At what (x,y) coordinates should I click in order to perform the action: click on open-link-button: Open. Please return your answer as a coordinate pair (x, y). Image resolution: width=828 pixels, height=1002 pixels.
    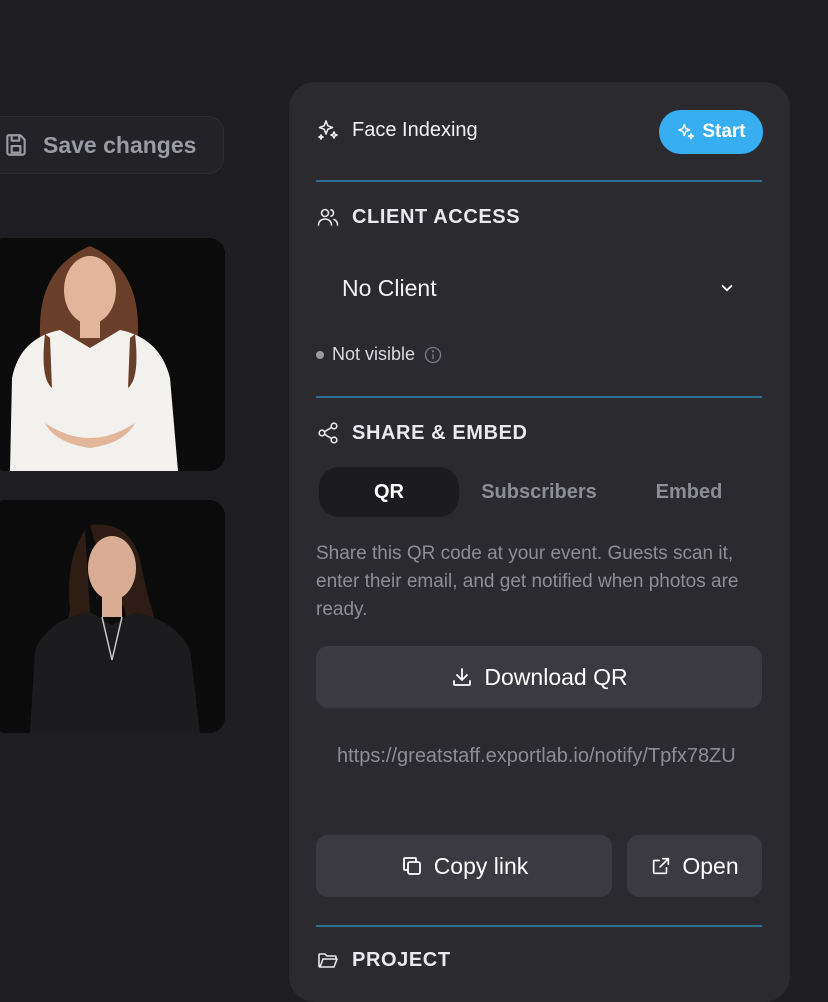
    Looking at the image, I should click on (694, 866).